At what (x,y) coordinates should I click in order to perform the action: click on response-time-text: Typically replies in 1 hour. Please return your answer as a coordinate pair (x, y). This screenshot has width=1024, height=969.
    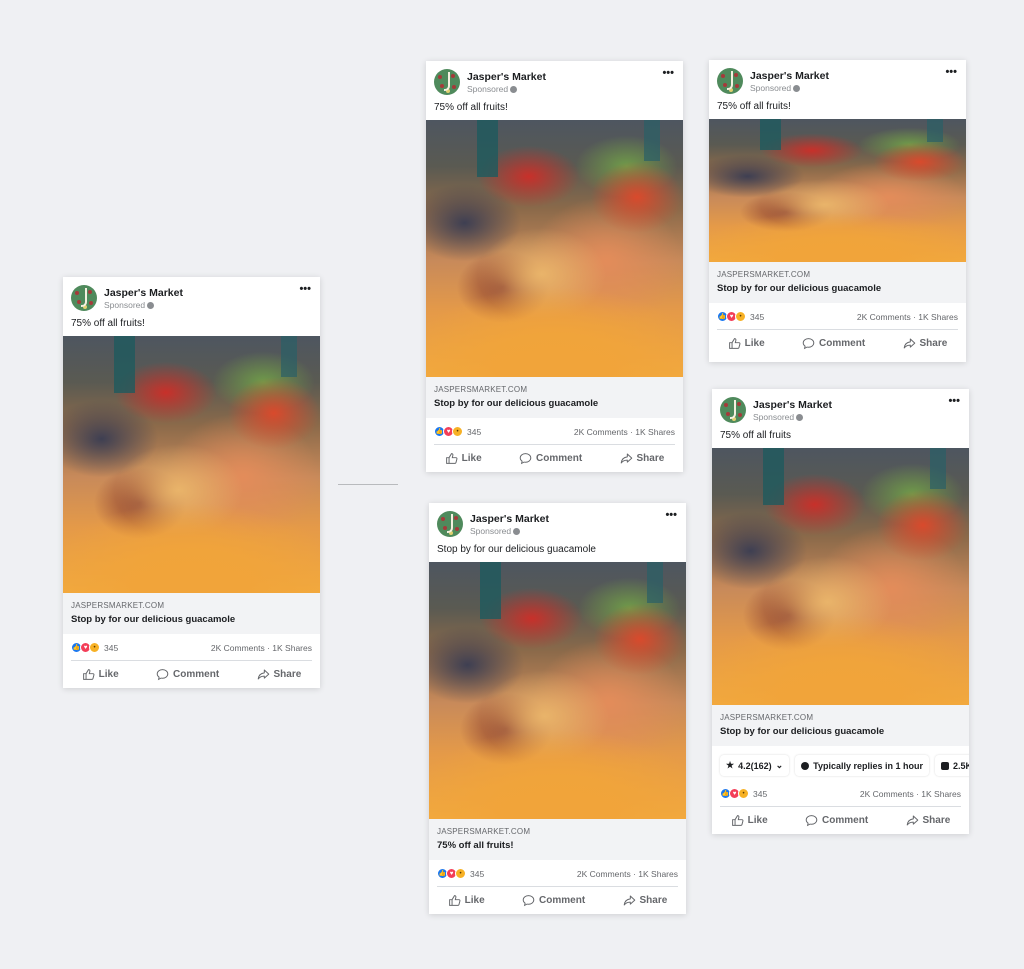
    Looking at the image, I should click on (868, 765).